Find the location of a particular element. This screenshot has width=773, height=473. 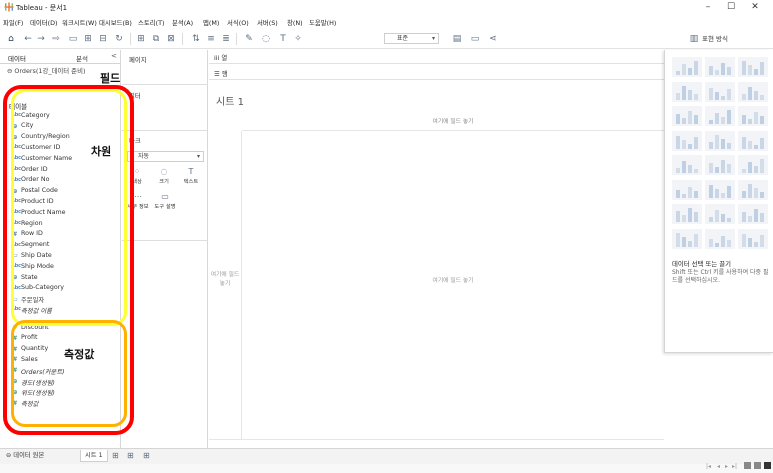

columns-shelf-label: iii 열 is located at coordinates (220, 57).